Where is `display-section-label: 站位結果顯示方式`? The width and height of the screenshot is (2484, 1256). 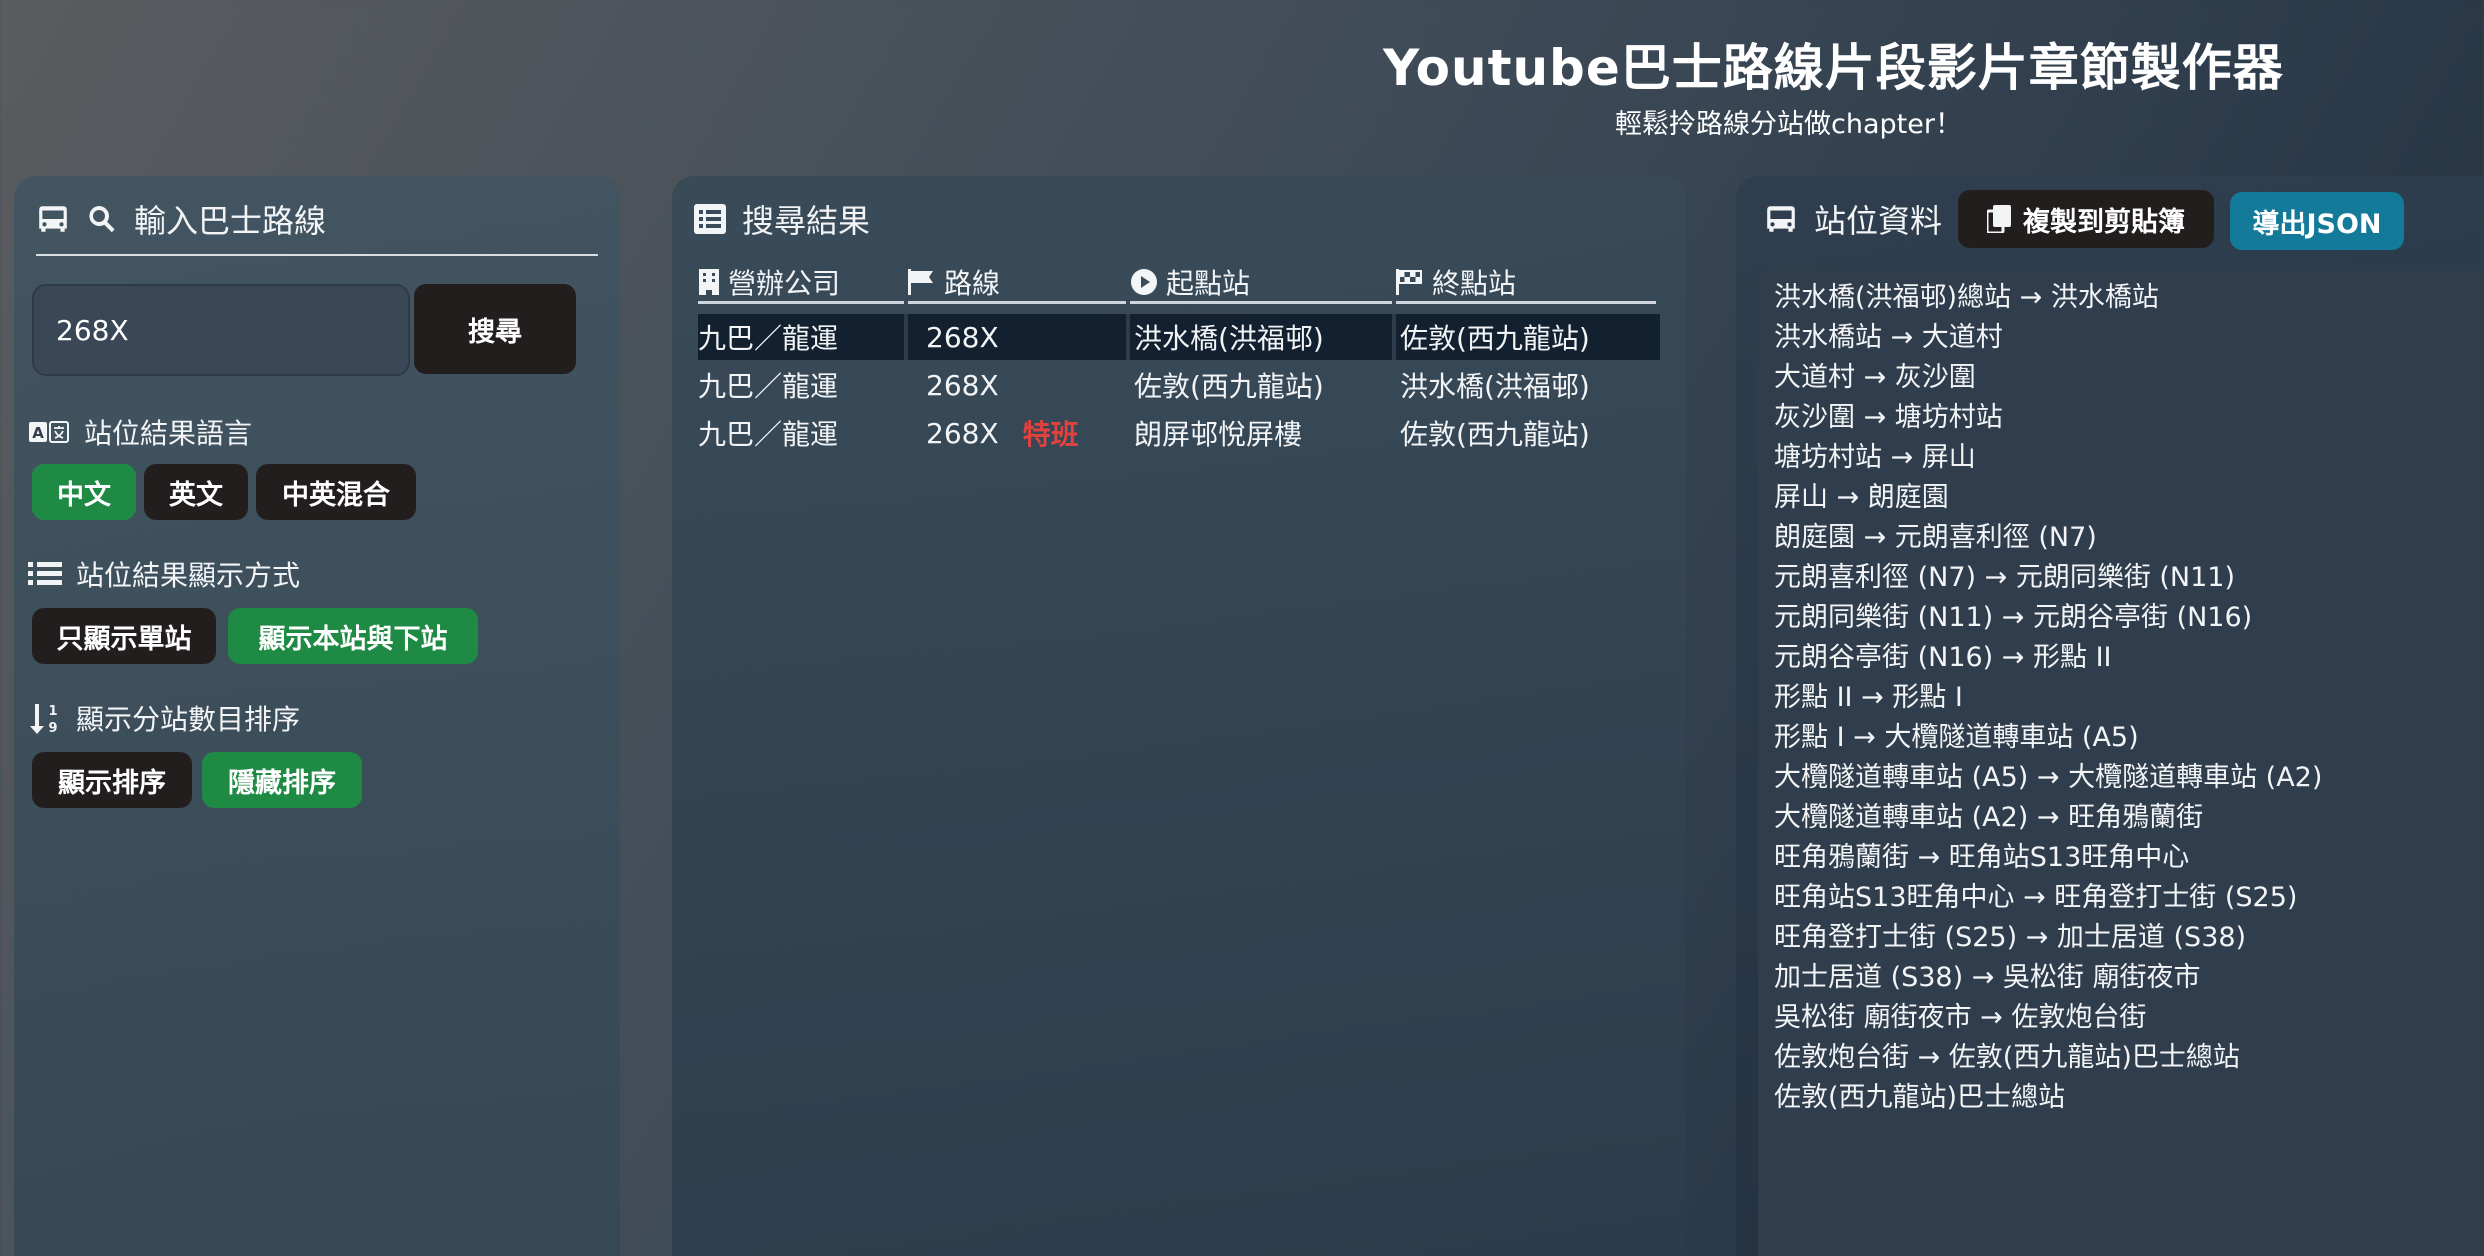 display-section-label: 站位結果顯示方式 is located at coordinates (164, 574).